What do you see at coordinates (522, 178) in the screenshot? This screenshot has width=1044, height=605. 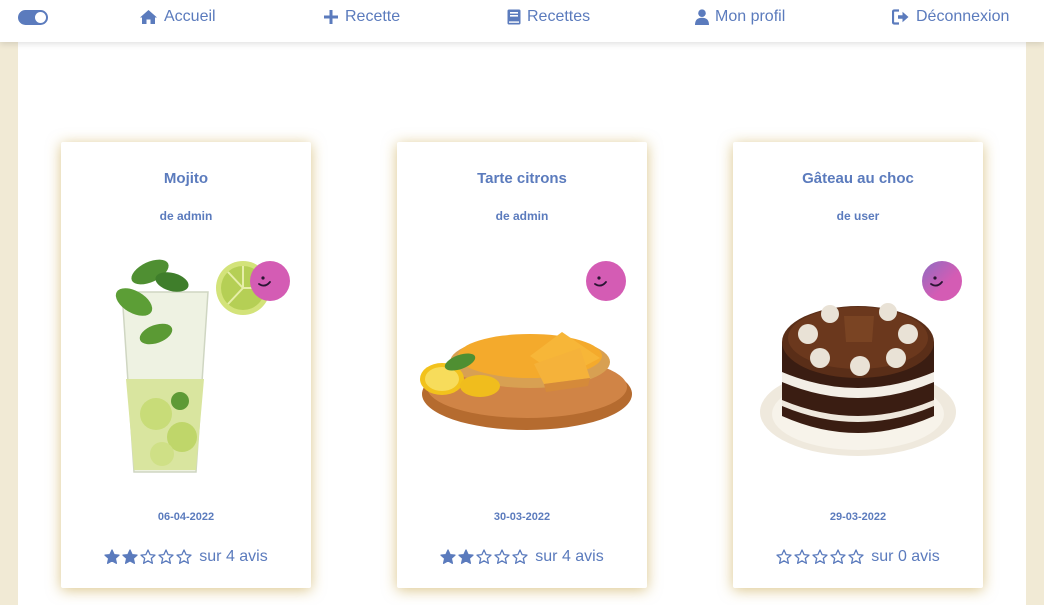 I see `recipe-title: Tarte citrons` at bounding box center [522, 178].